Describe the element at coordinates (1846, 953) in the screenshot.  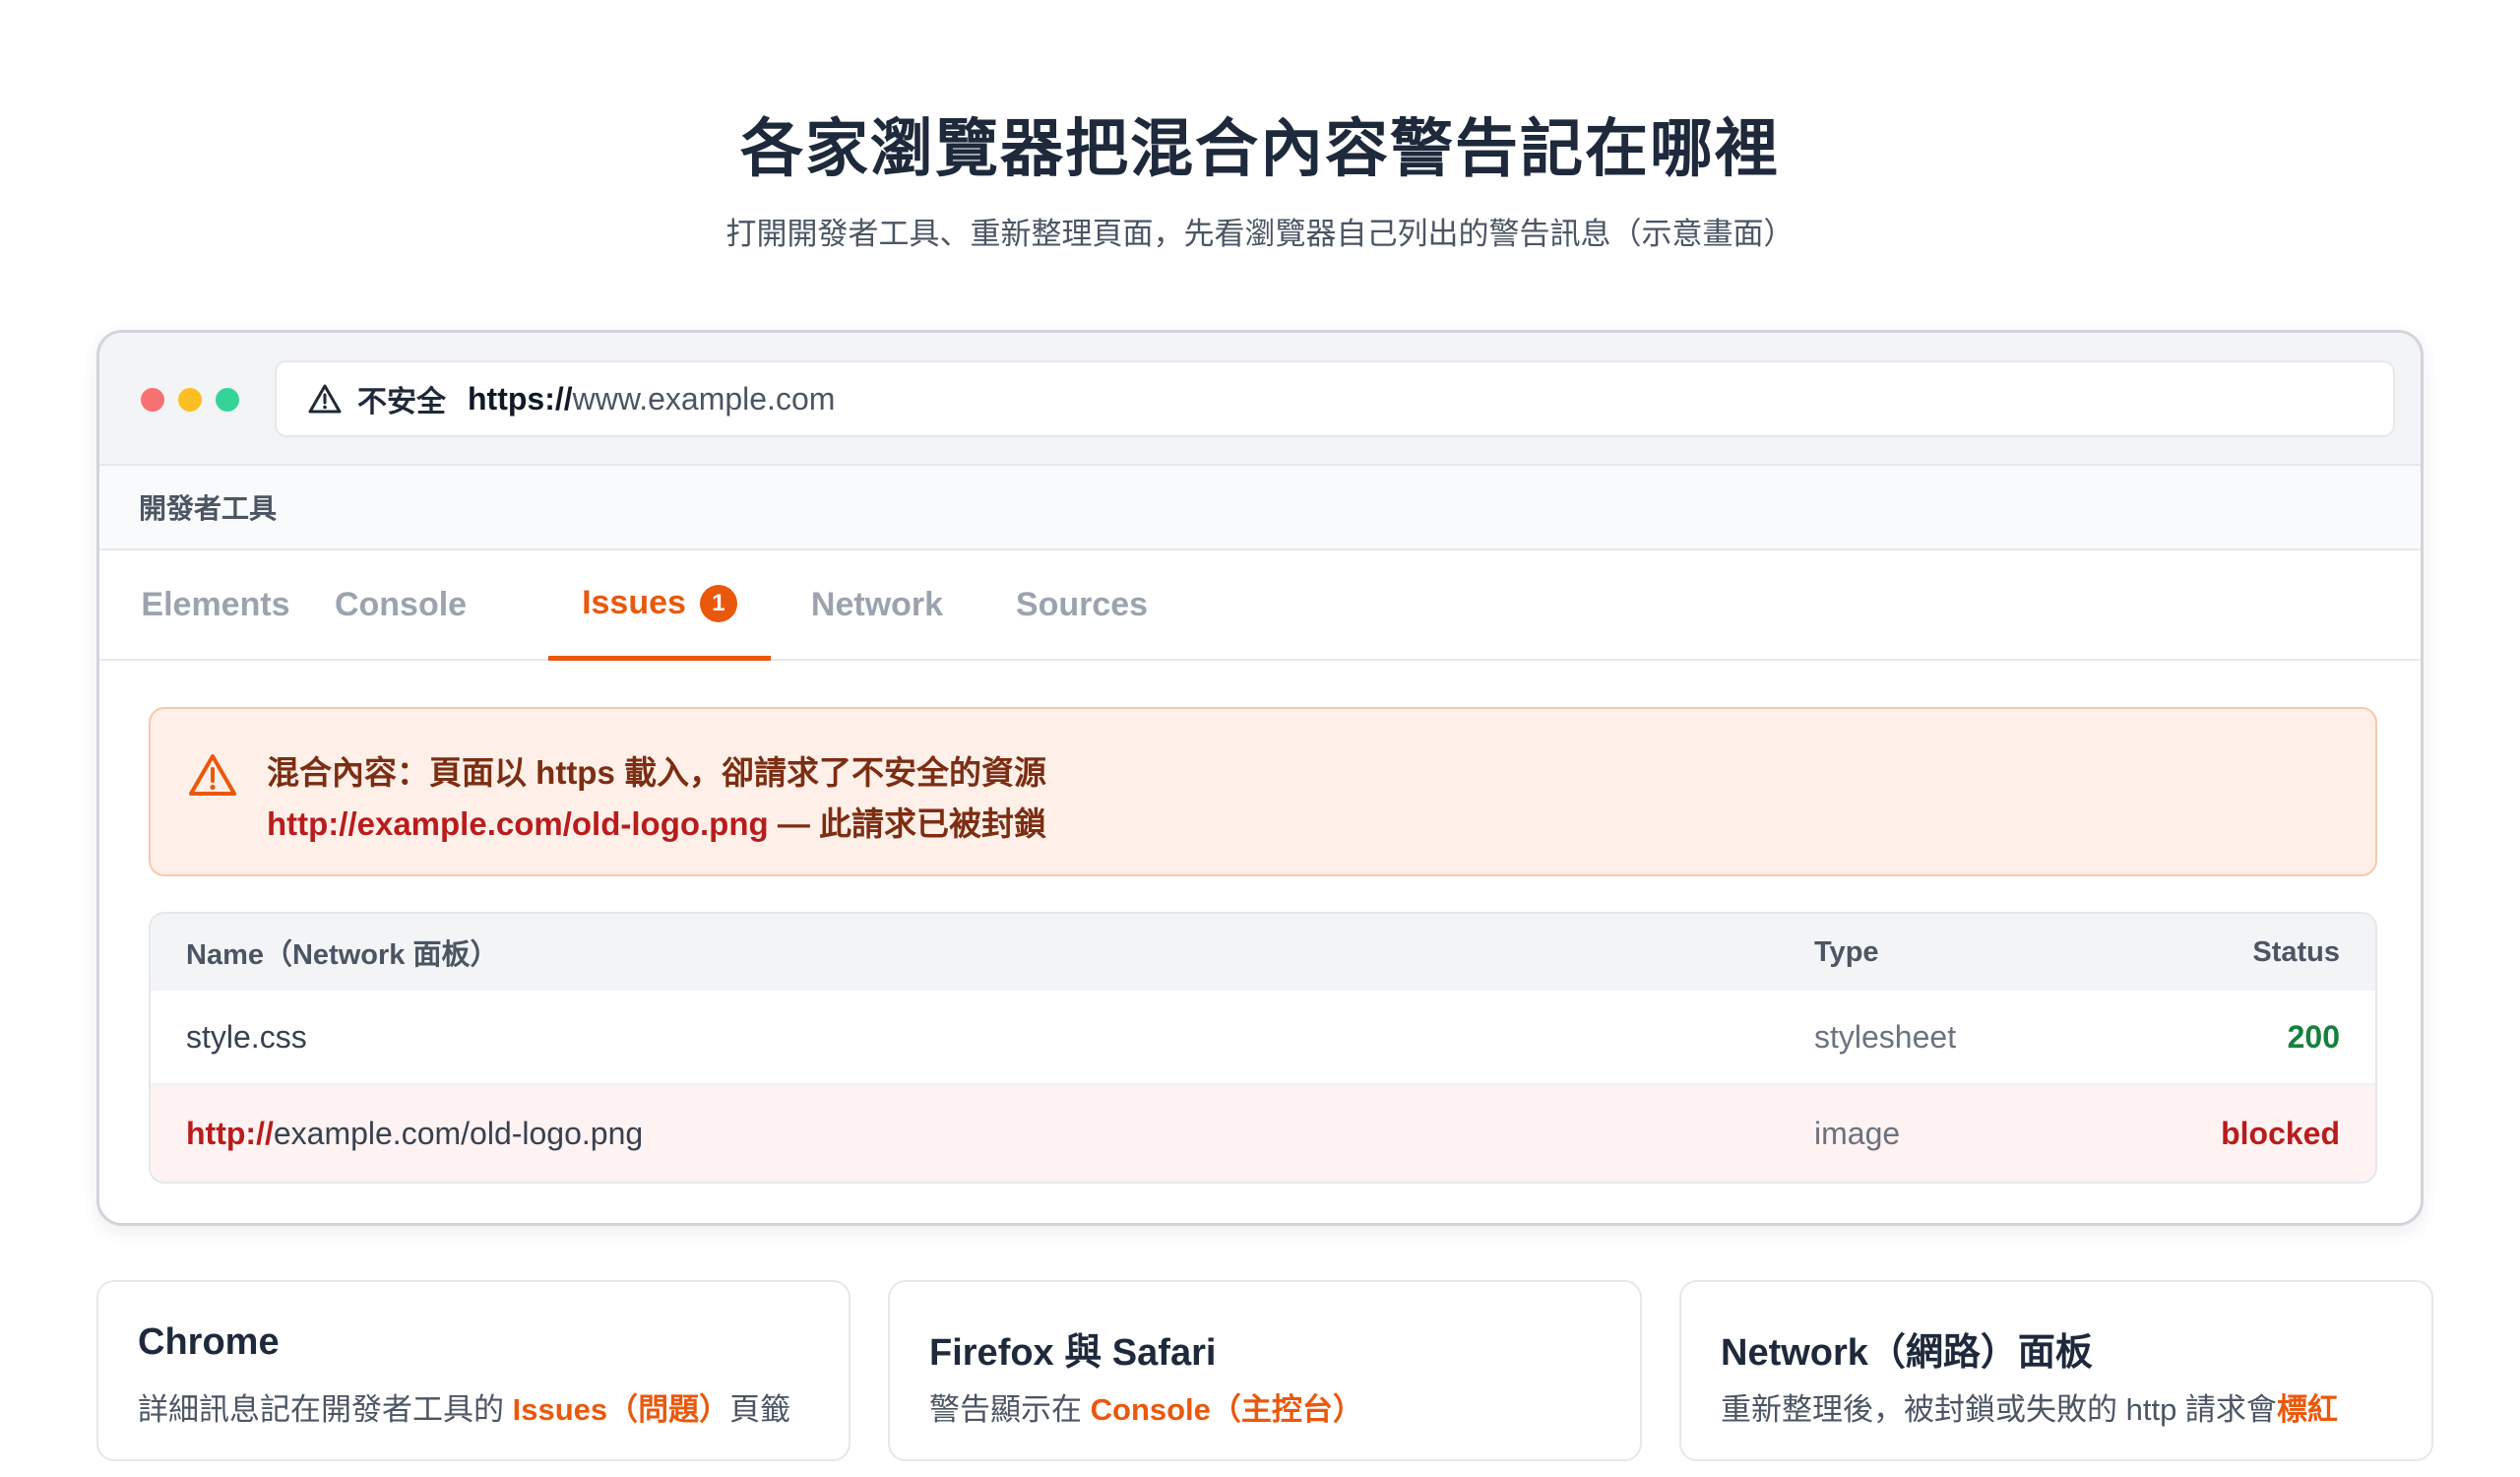
I see `column-header-type: Type` at that location.